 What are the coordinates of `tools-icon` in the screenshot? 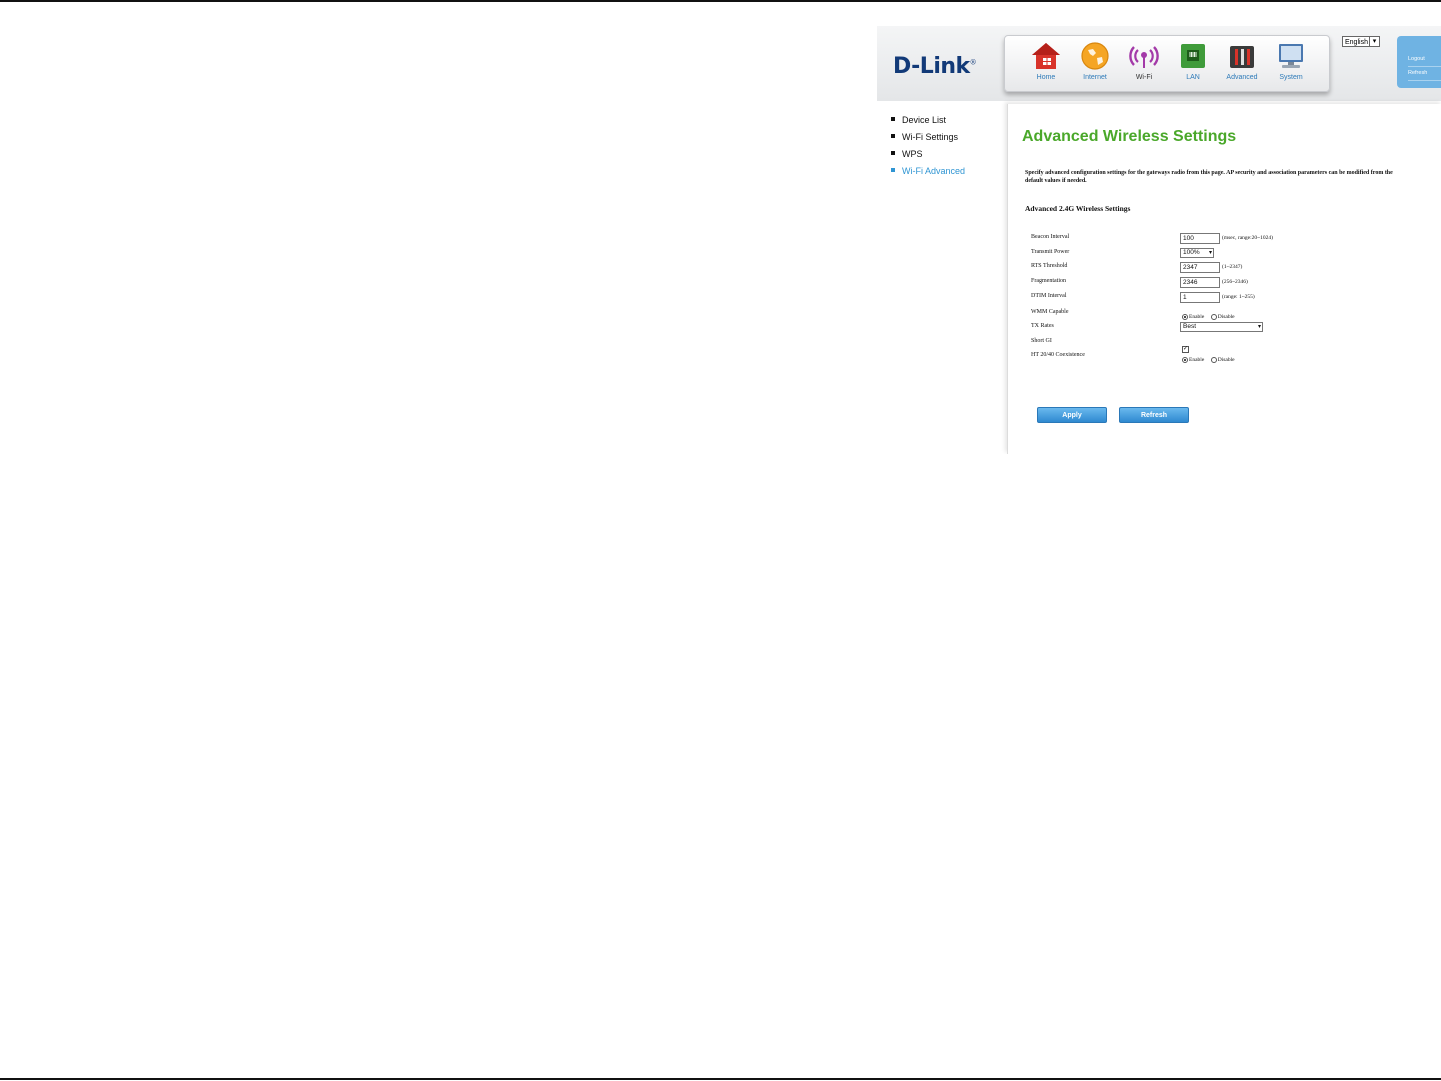 It's located at (1242, 57).